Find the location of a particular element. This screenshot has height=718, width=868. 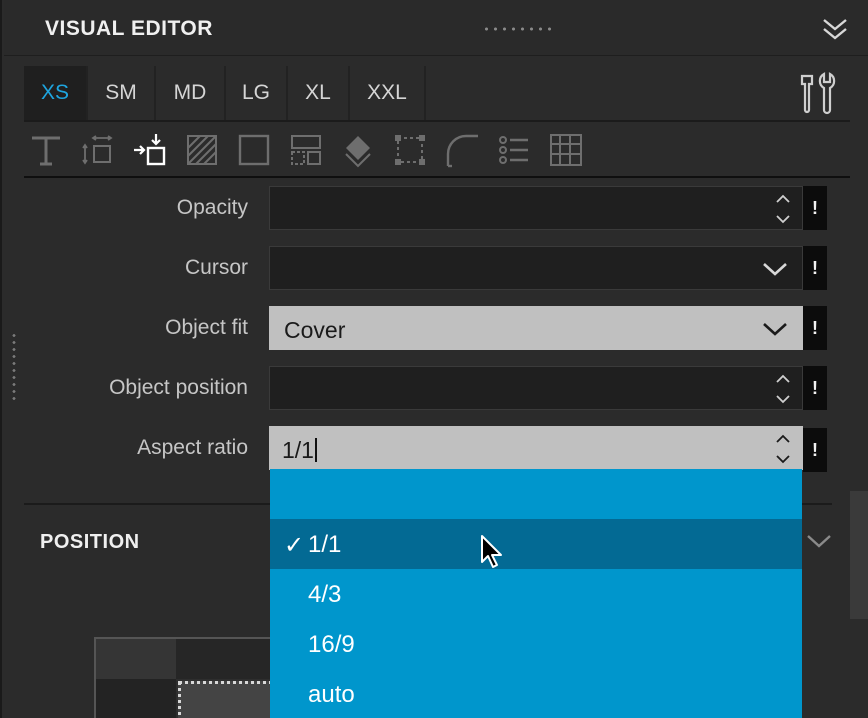

option-label: auto is located at coordinates (331, 694).